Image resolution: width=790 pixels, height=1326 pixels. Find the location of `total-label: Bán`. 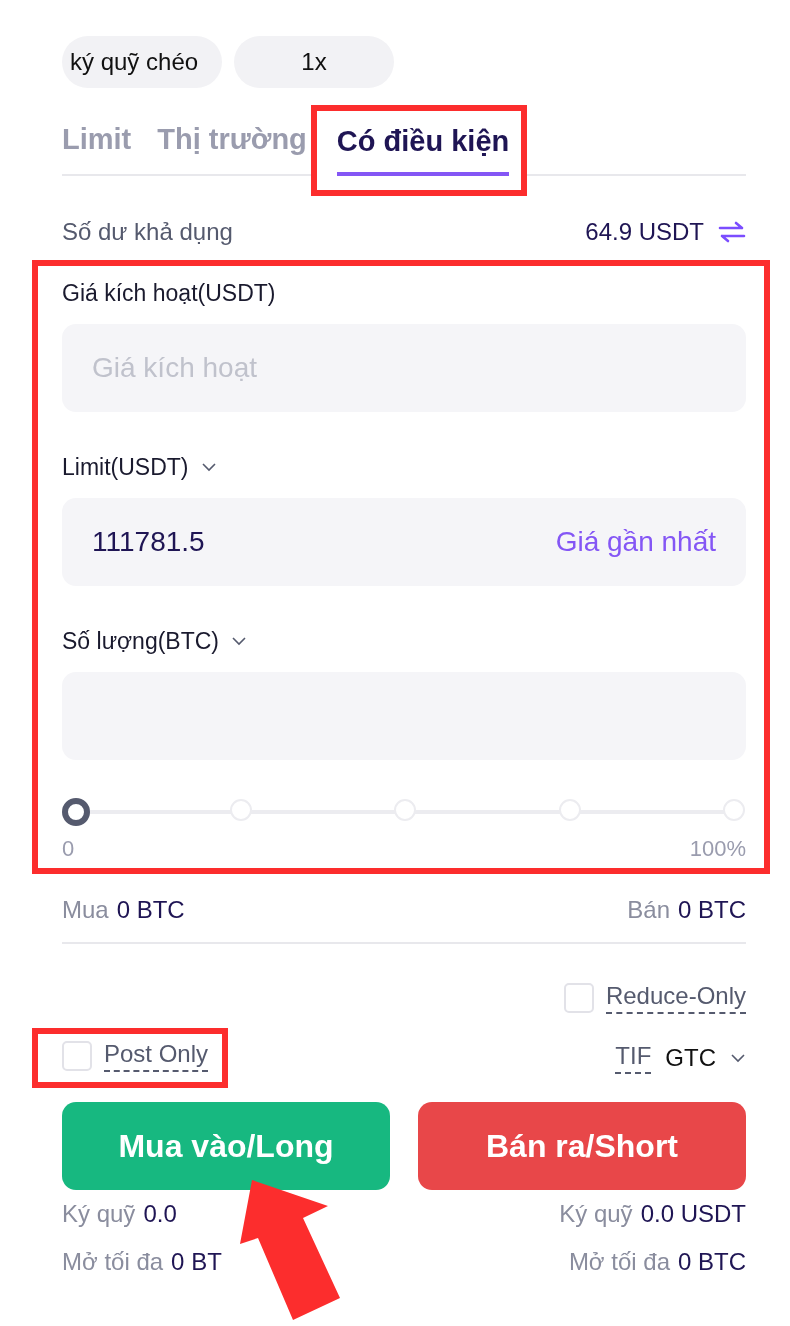

total-label: Bán is located at coordinates (648, 910).